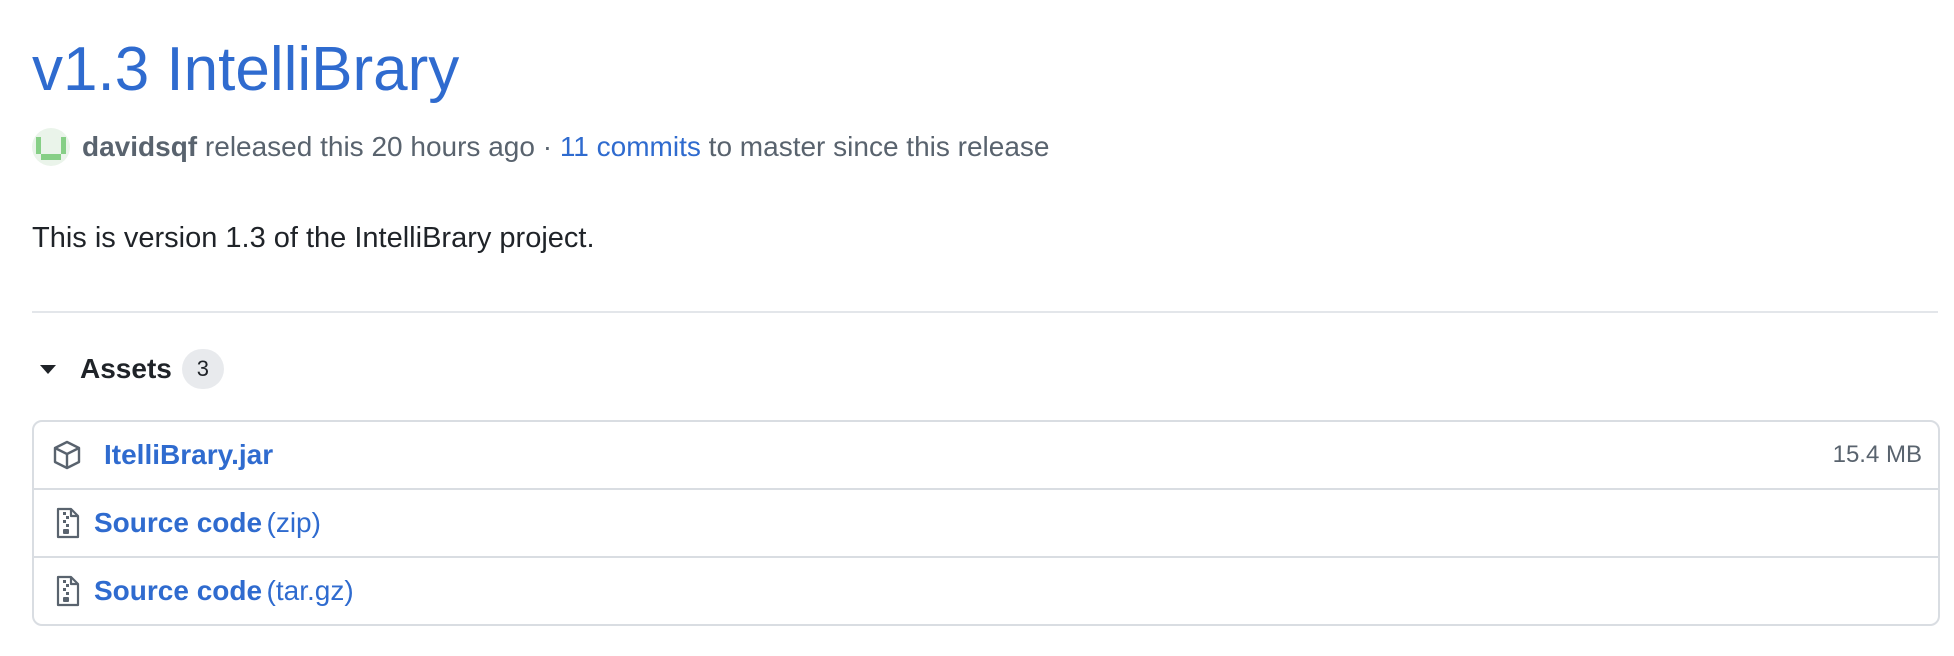  What do you see at coordinates (188, 455) in the screenshot?
I see `asset-link: ItelliBrary.jar` at bounding box center [188, 455].